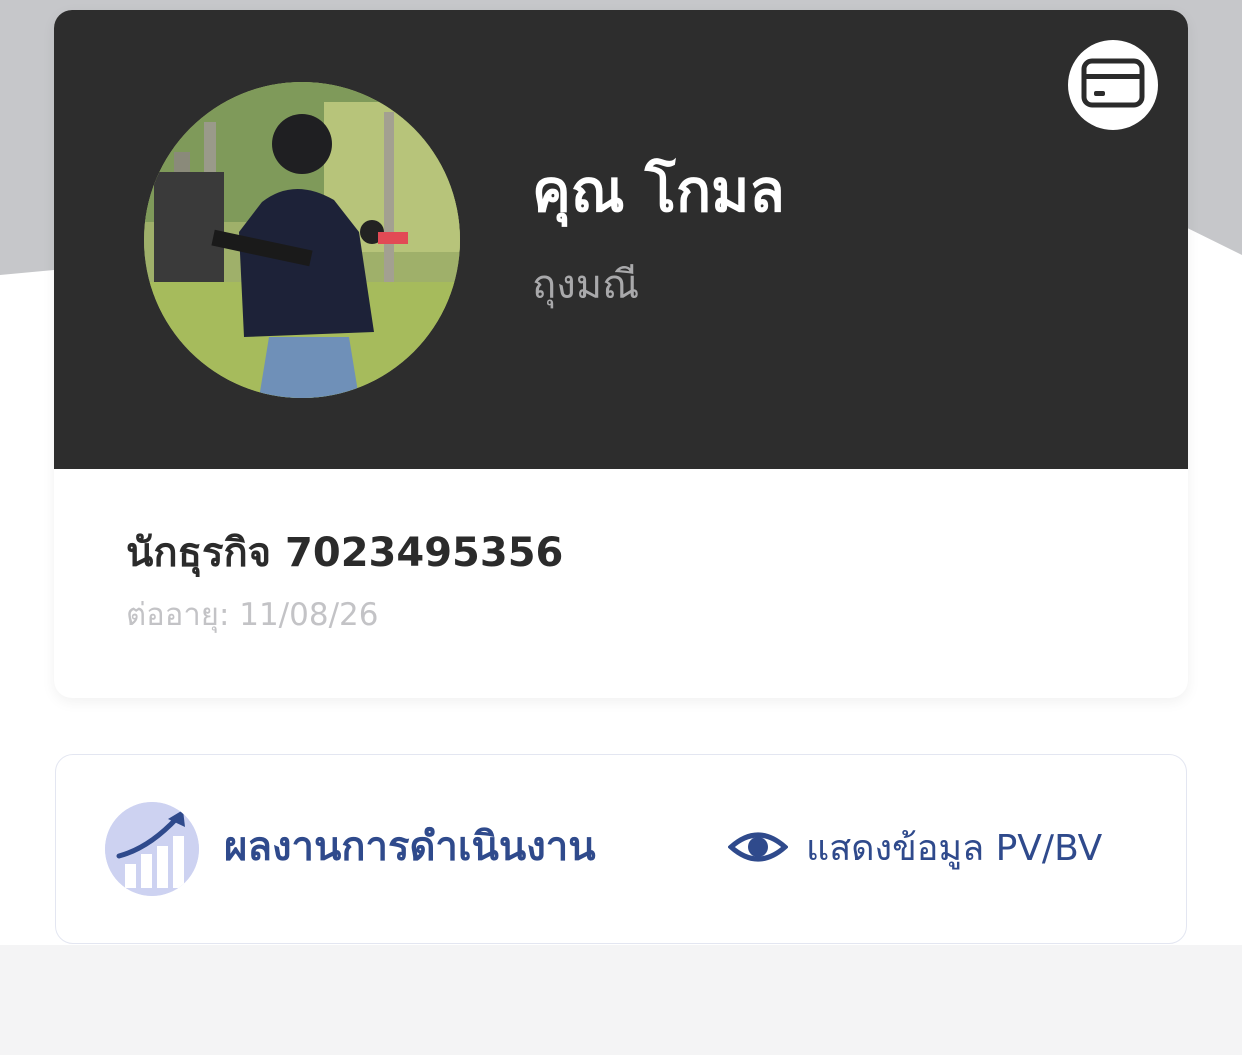 This screenshot has height=1055, width=1242. Describe the element at coordinates (410, 847) in the screenshot. I see `performance-title: ผลงานการดำเนินงาน` at that location.